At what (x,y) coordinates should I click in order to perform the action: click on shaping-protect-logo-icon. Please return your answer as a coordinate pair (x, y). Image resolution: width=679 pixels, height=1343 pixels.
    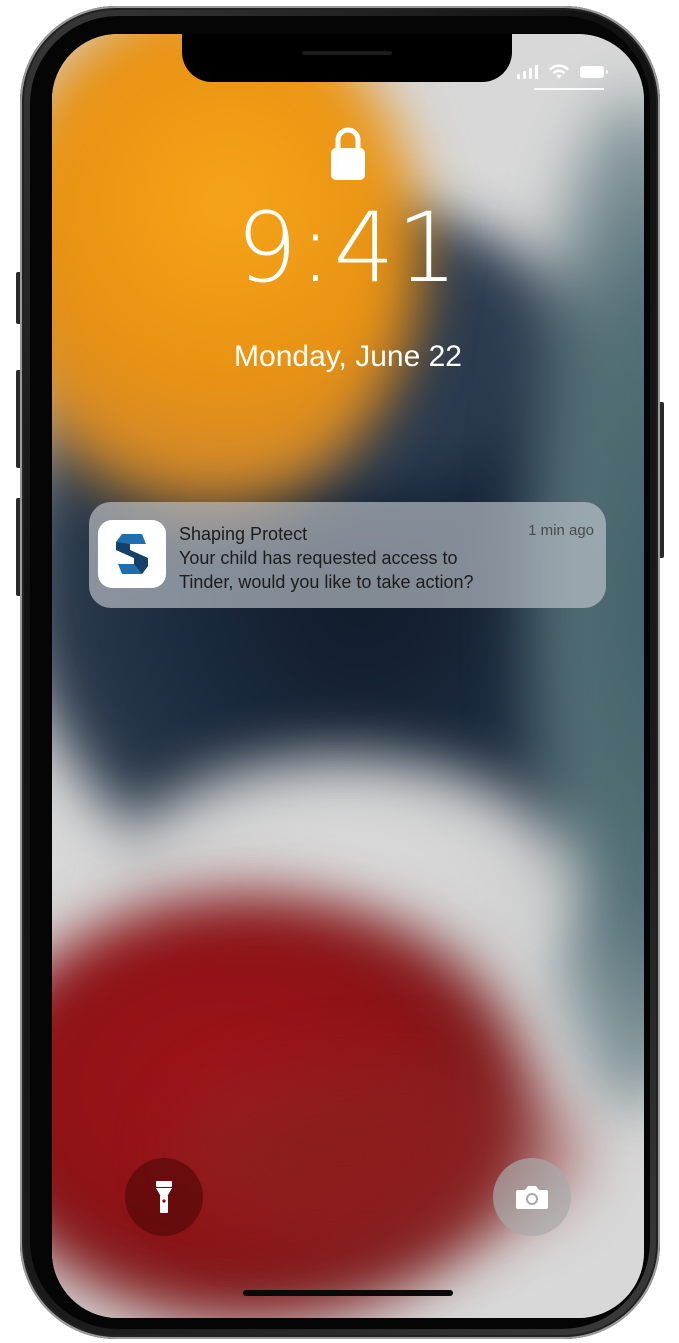
    Looking at the image, I should click on (132, 554).